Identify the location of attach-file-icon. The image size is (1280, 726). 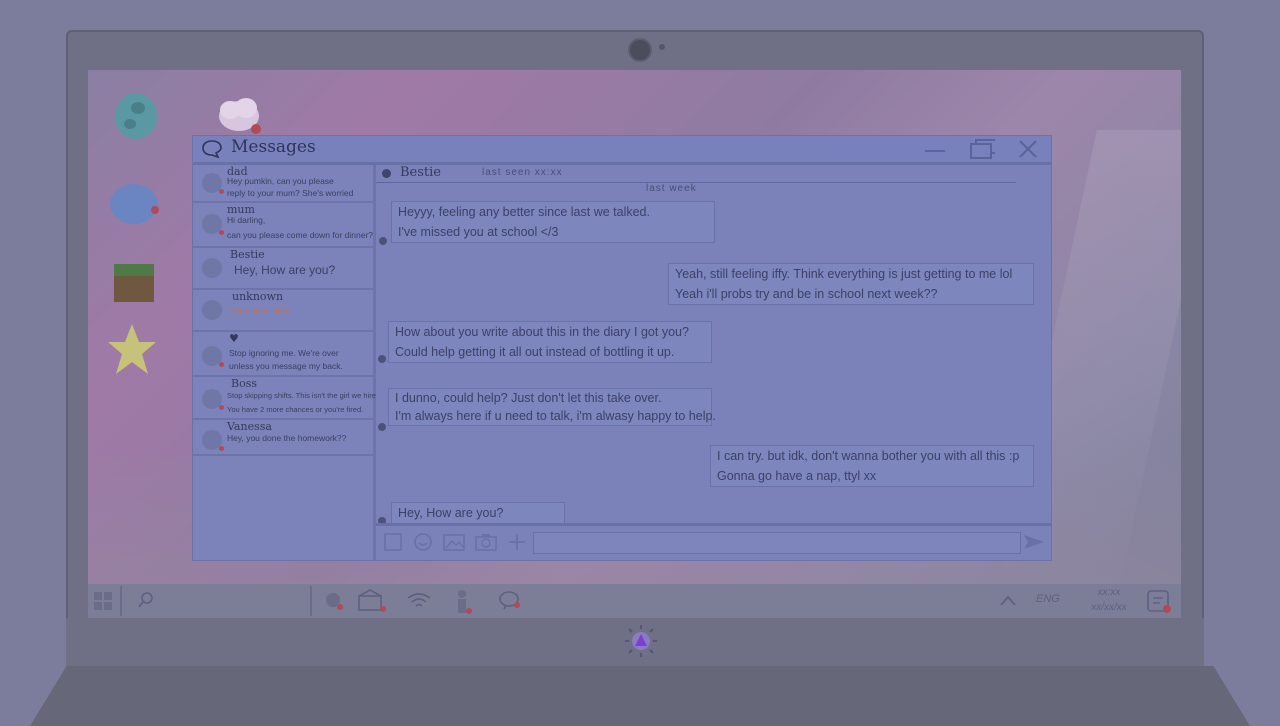
(393, 542).